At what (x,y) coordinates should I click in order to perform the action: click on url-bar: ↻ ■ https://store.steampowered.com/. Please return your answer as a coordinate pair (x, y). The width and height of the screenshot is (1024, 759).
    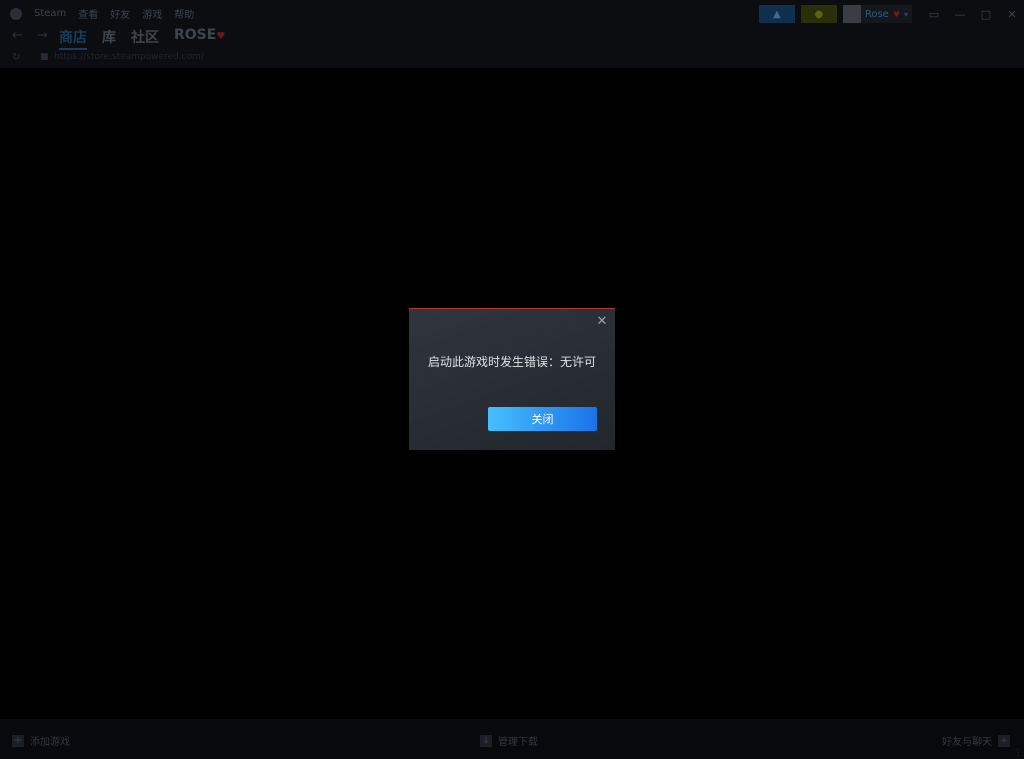
    Looking at the image, I should click on (512, 58).